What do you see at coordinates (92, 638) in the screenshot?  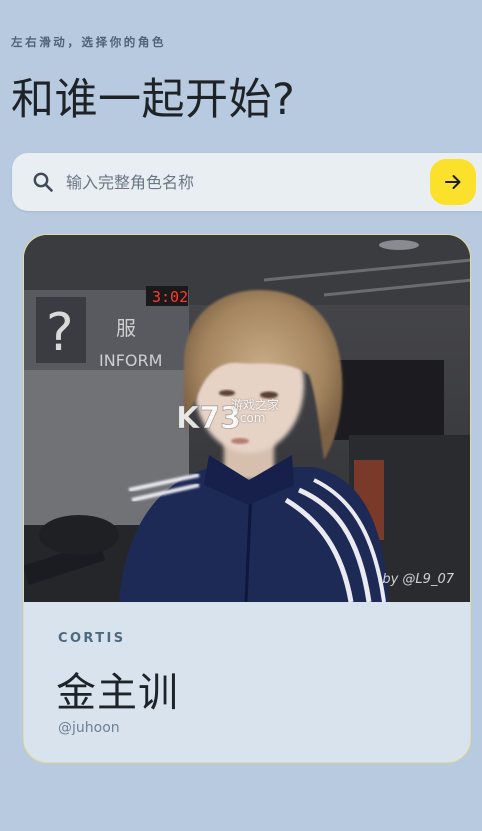 I see `character-group: CORTIS` at bounding box center [92, 638].